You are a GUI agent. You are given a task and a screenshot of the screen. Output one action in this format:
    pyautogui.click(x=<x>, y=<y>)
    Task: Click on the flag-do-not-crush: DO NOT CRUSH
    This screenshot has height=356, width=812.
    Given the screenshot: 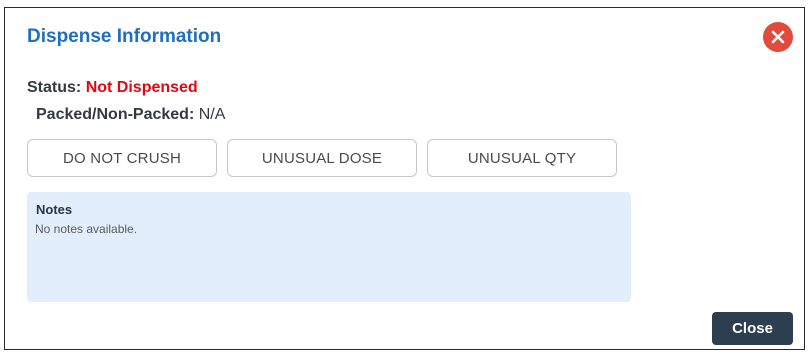 What is the action you would take?
    pyautogui.click(x=122, y=158)
    